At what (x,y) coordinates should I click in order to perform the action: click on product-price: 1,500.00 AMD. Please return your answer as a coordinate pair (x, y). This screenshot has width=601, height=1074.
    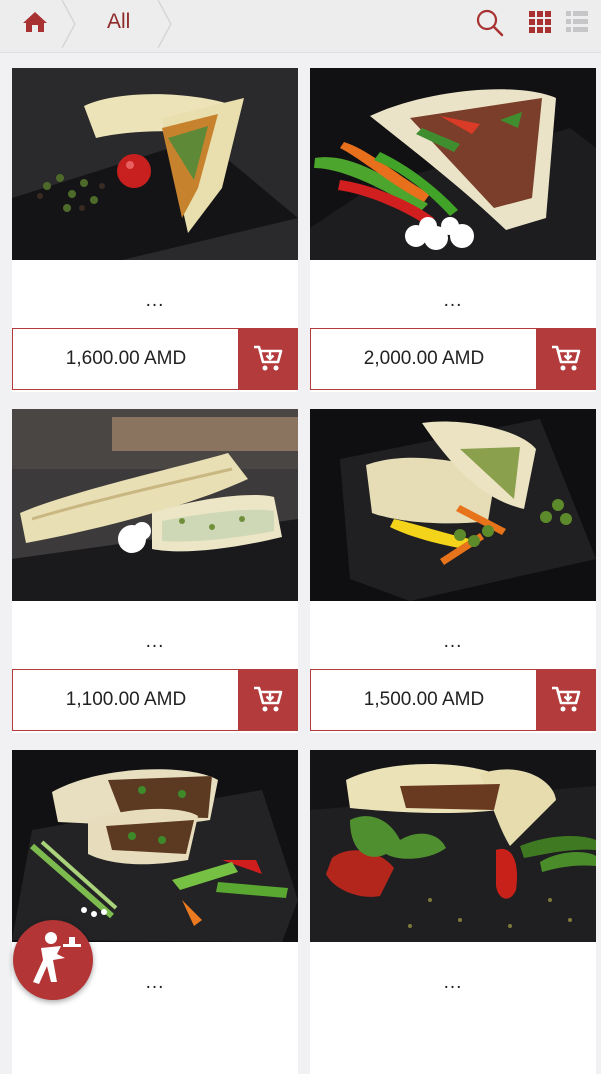
    Looking at the image, I should click on (424, 699).